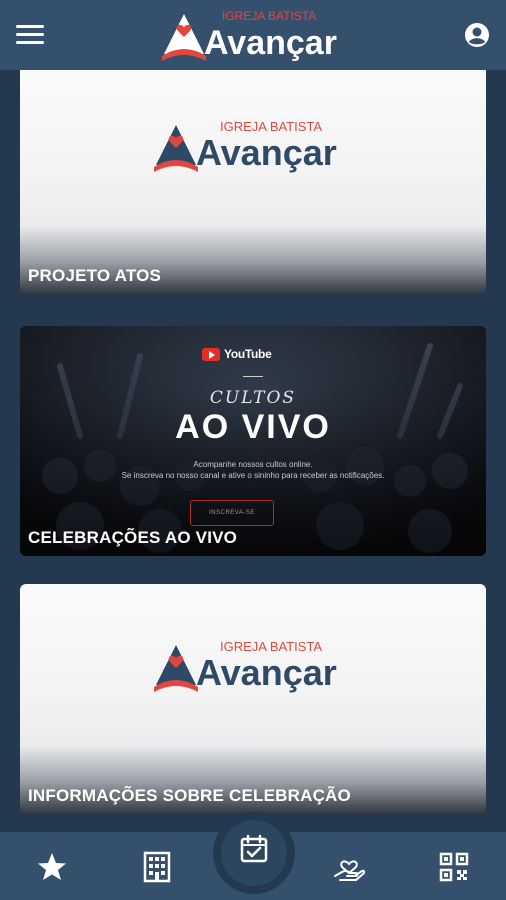  Describe the element at coordinates (52, 867) in the screenshot. I see `star-icon` at that location.